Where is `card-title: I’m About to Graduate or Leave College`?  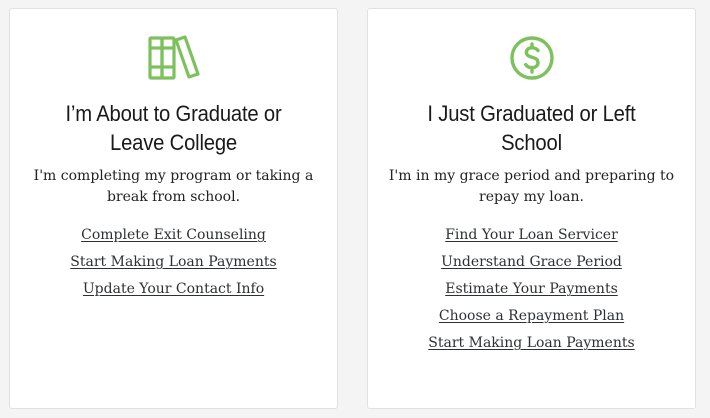 card-title: I’m About to Graduate or Leave College is located at coordinates (173, 128).